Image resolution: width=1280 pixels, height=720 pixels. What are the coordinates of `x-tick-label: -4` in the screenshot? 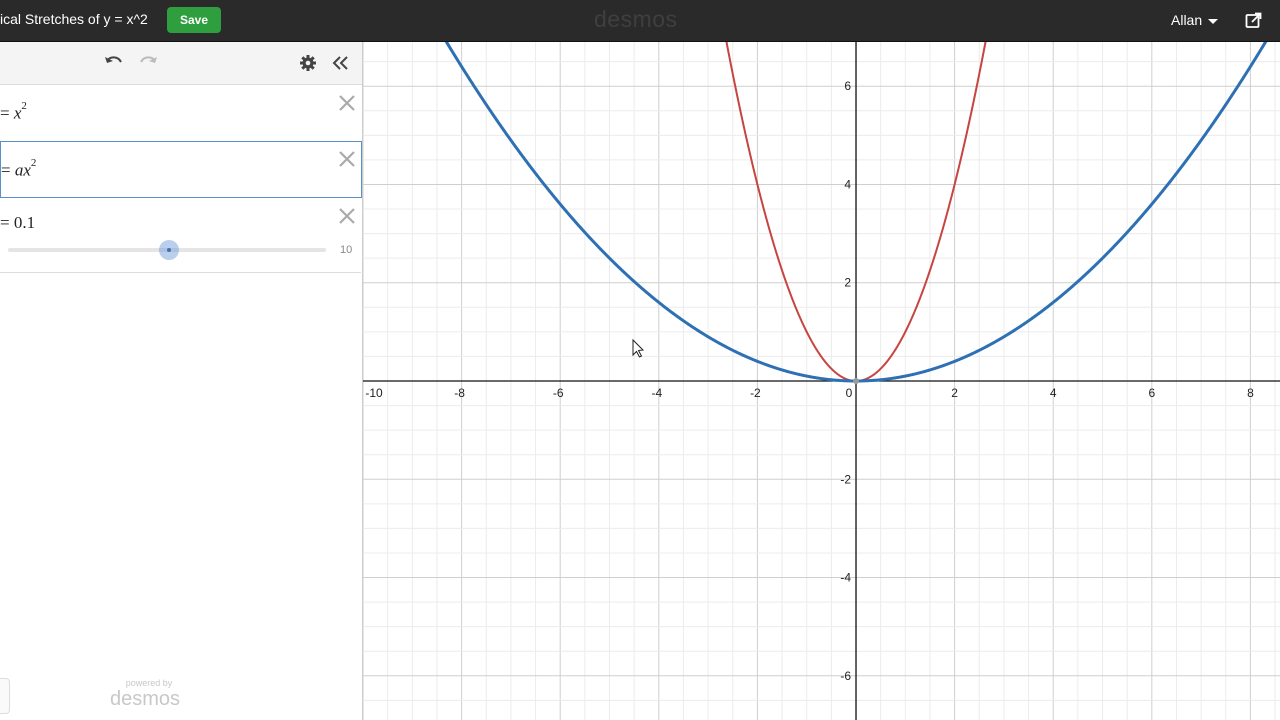 It's located at (656, 393).